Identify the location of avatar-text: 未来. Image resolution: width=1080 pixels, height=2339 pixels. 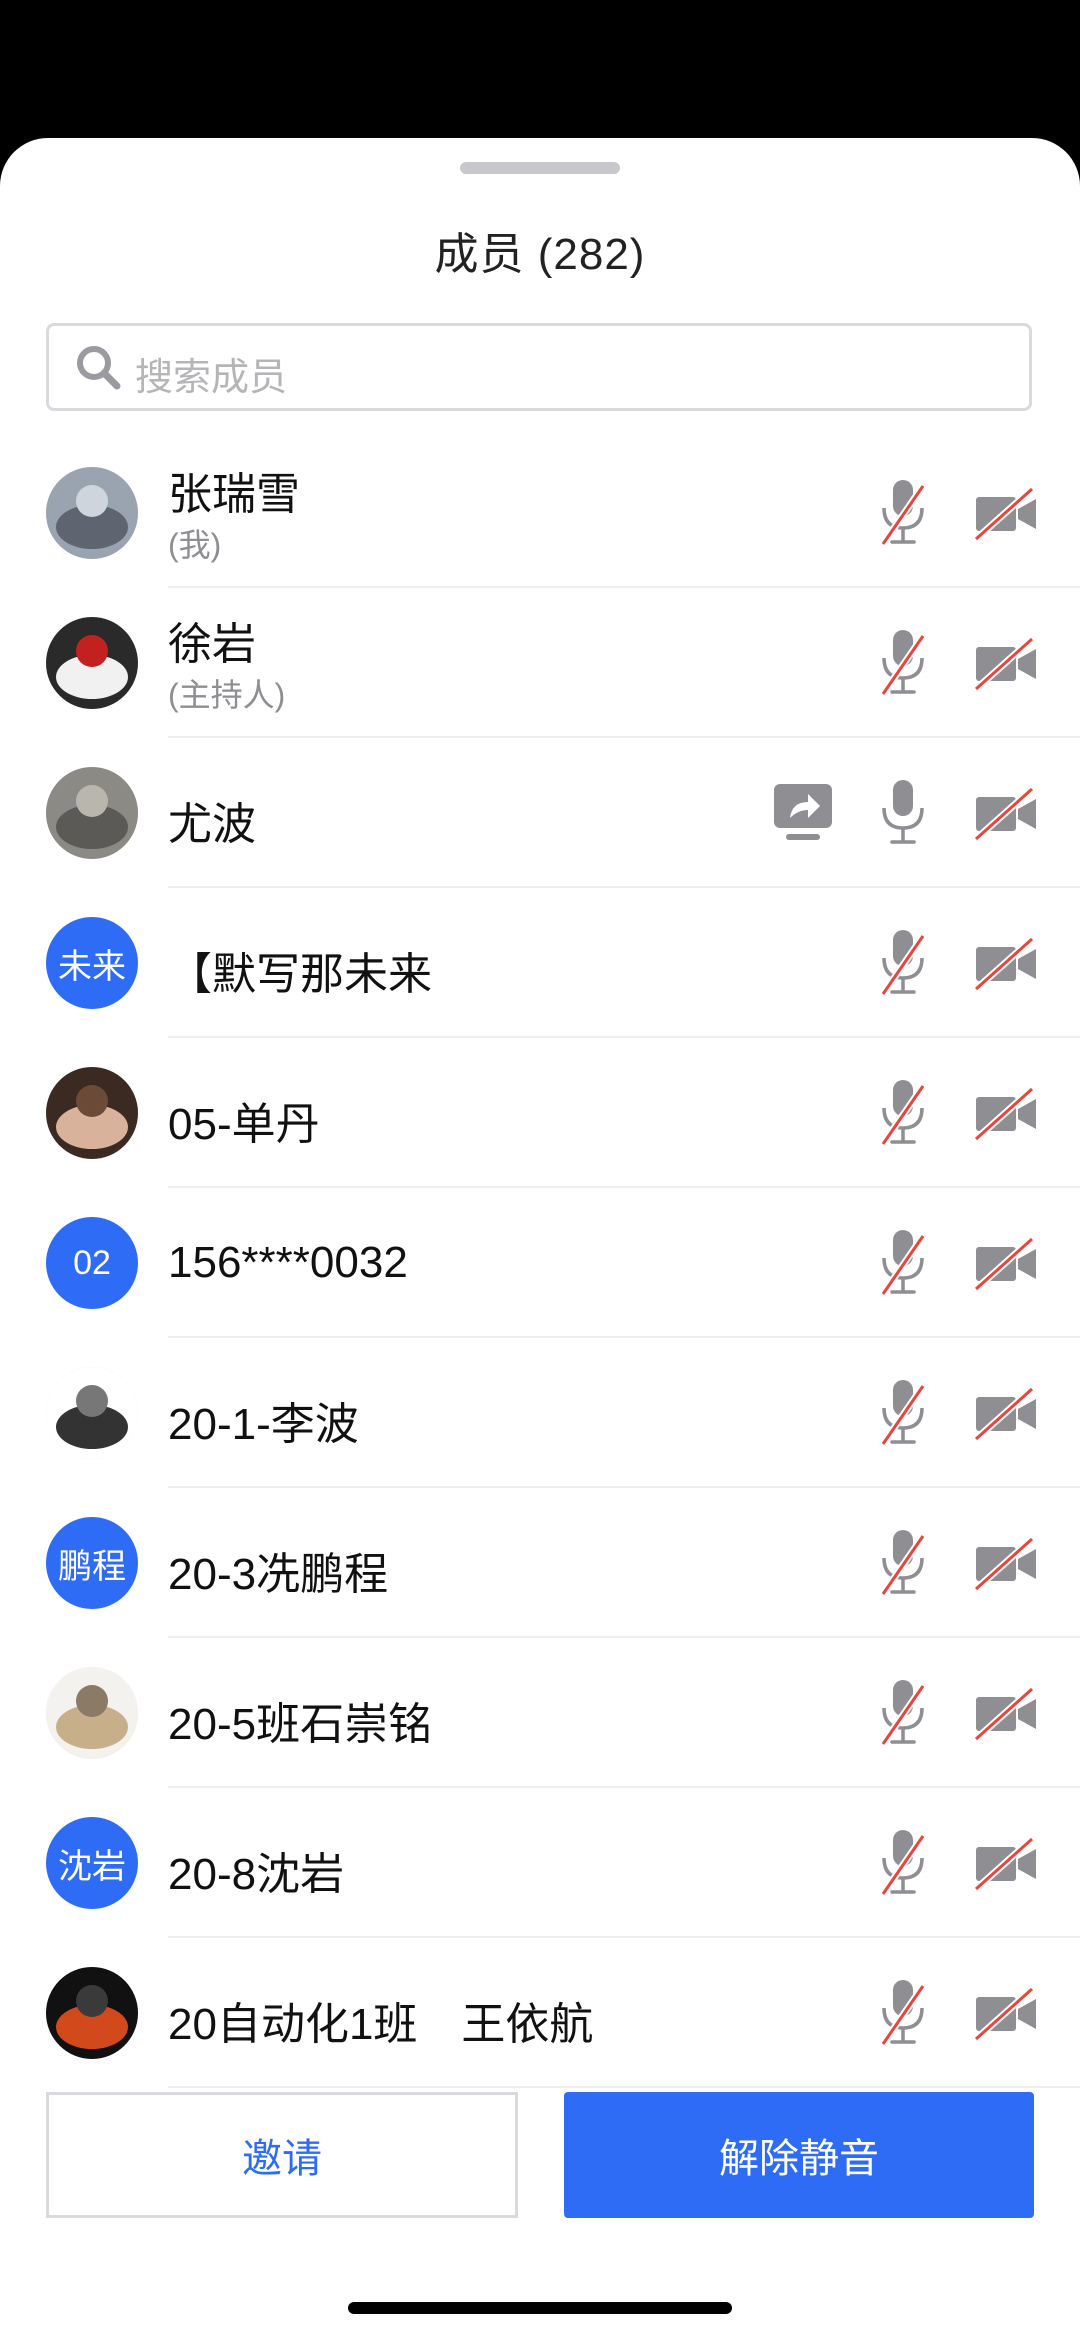
(92, 966).